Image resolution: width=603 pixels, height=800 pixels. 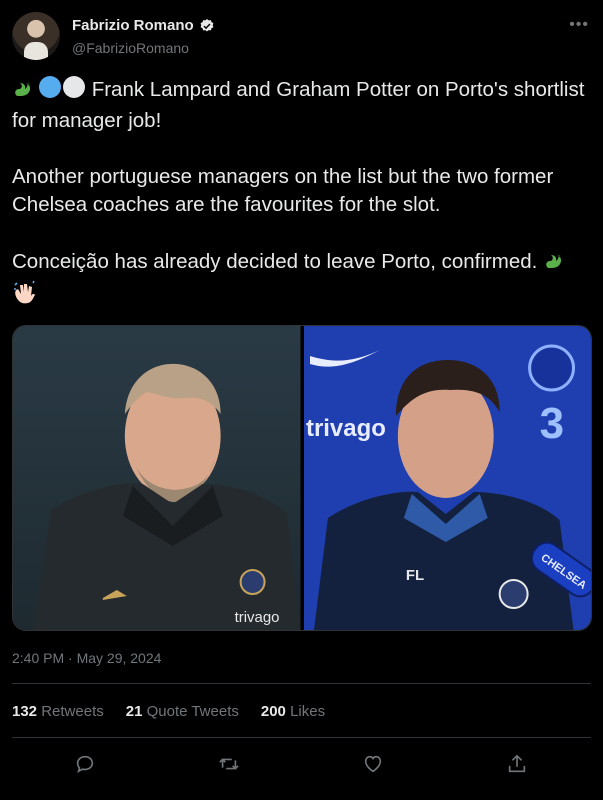 I want to click on engagement-stats: 132 Retweets 21 Quote Tweets 200 Likes, so click(x=168, y=711).